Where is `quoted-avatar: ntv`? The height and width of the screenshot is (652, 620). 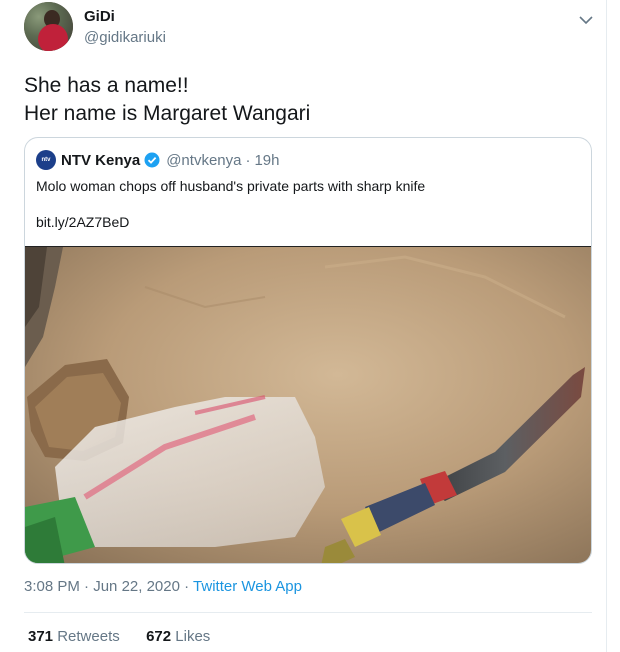 quoted-avatar: ntv is located at coordinates (46, 160).